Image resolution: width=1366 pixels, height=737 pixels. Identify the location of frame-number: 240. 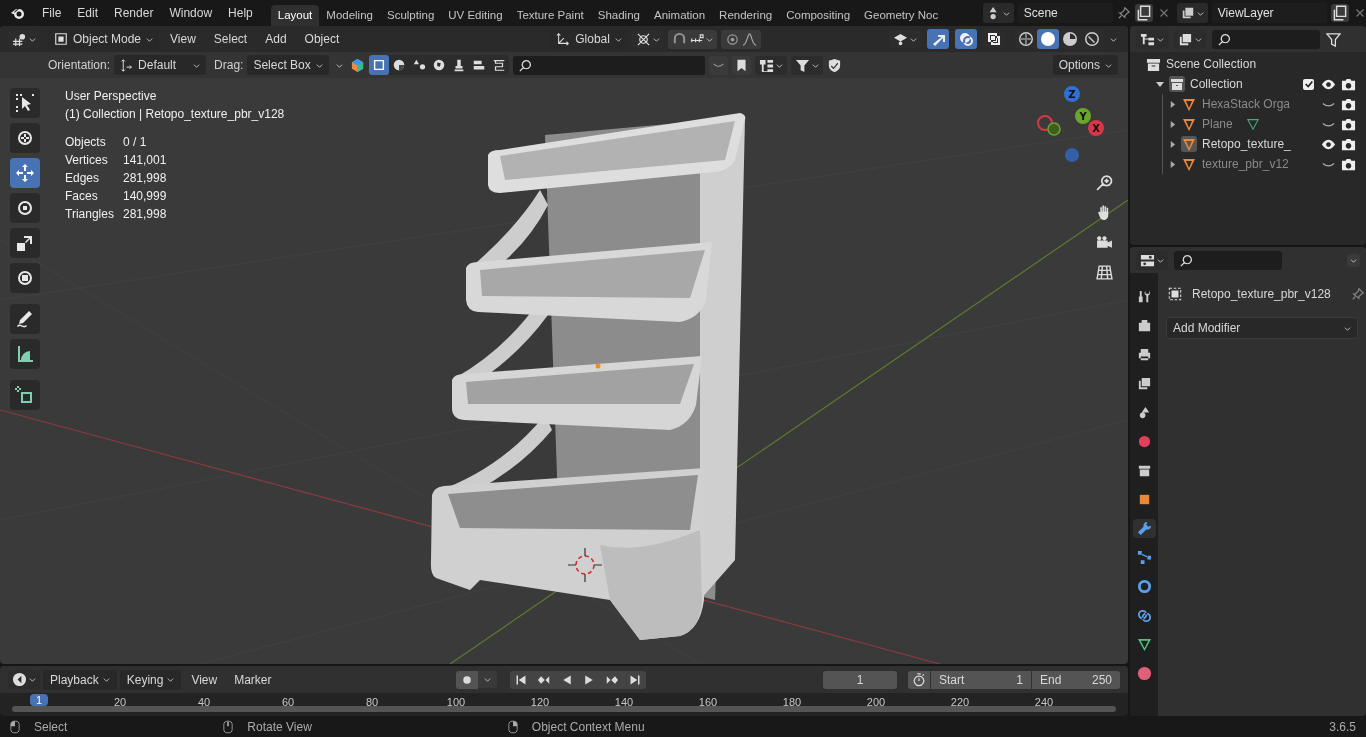
(1044, 702).